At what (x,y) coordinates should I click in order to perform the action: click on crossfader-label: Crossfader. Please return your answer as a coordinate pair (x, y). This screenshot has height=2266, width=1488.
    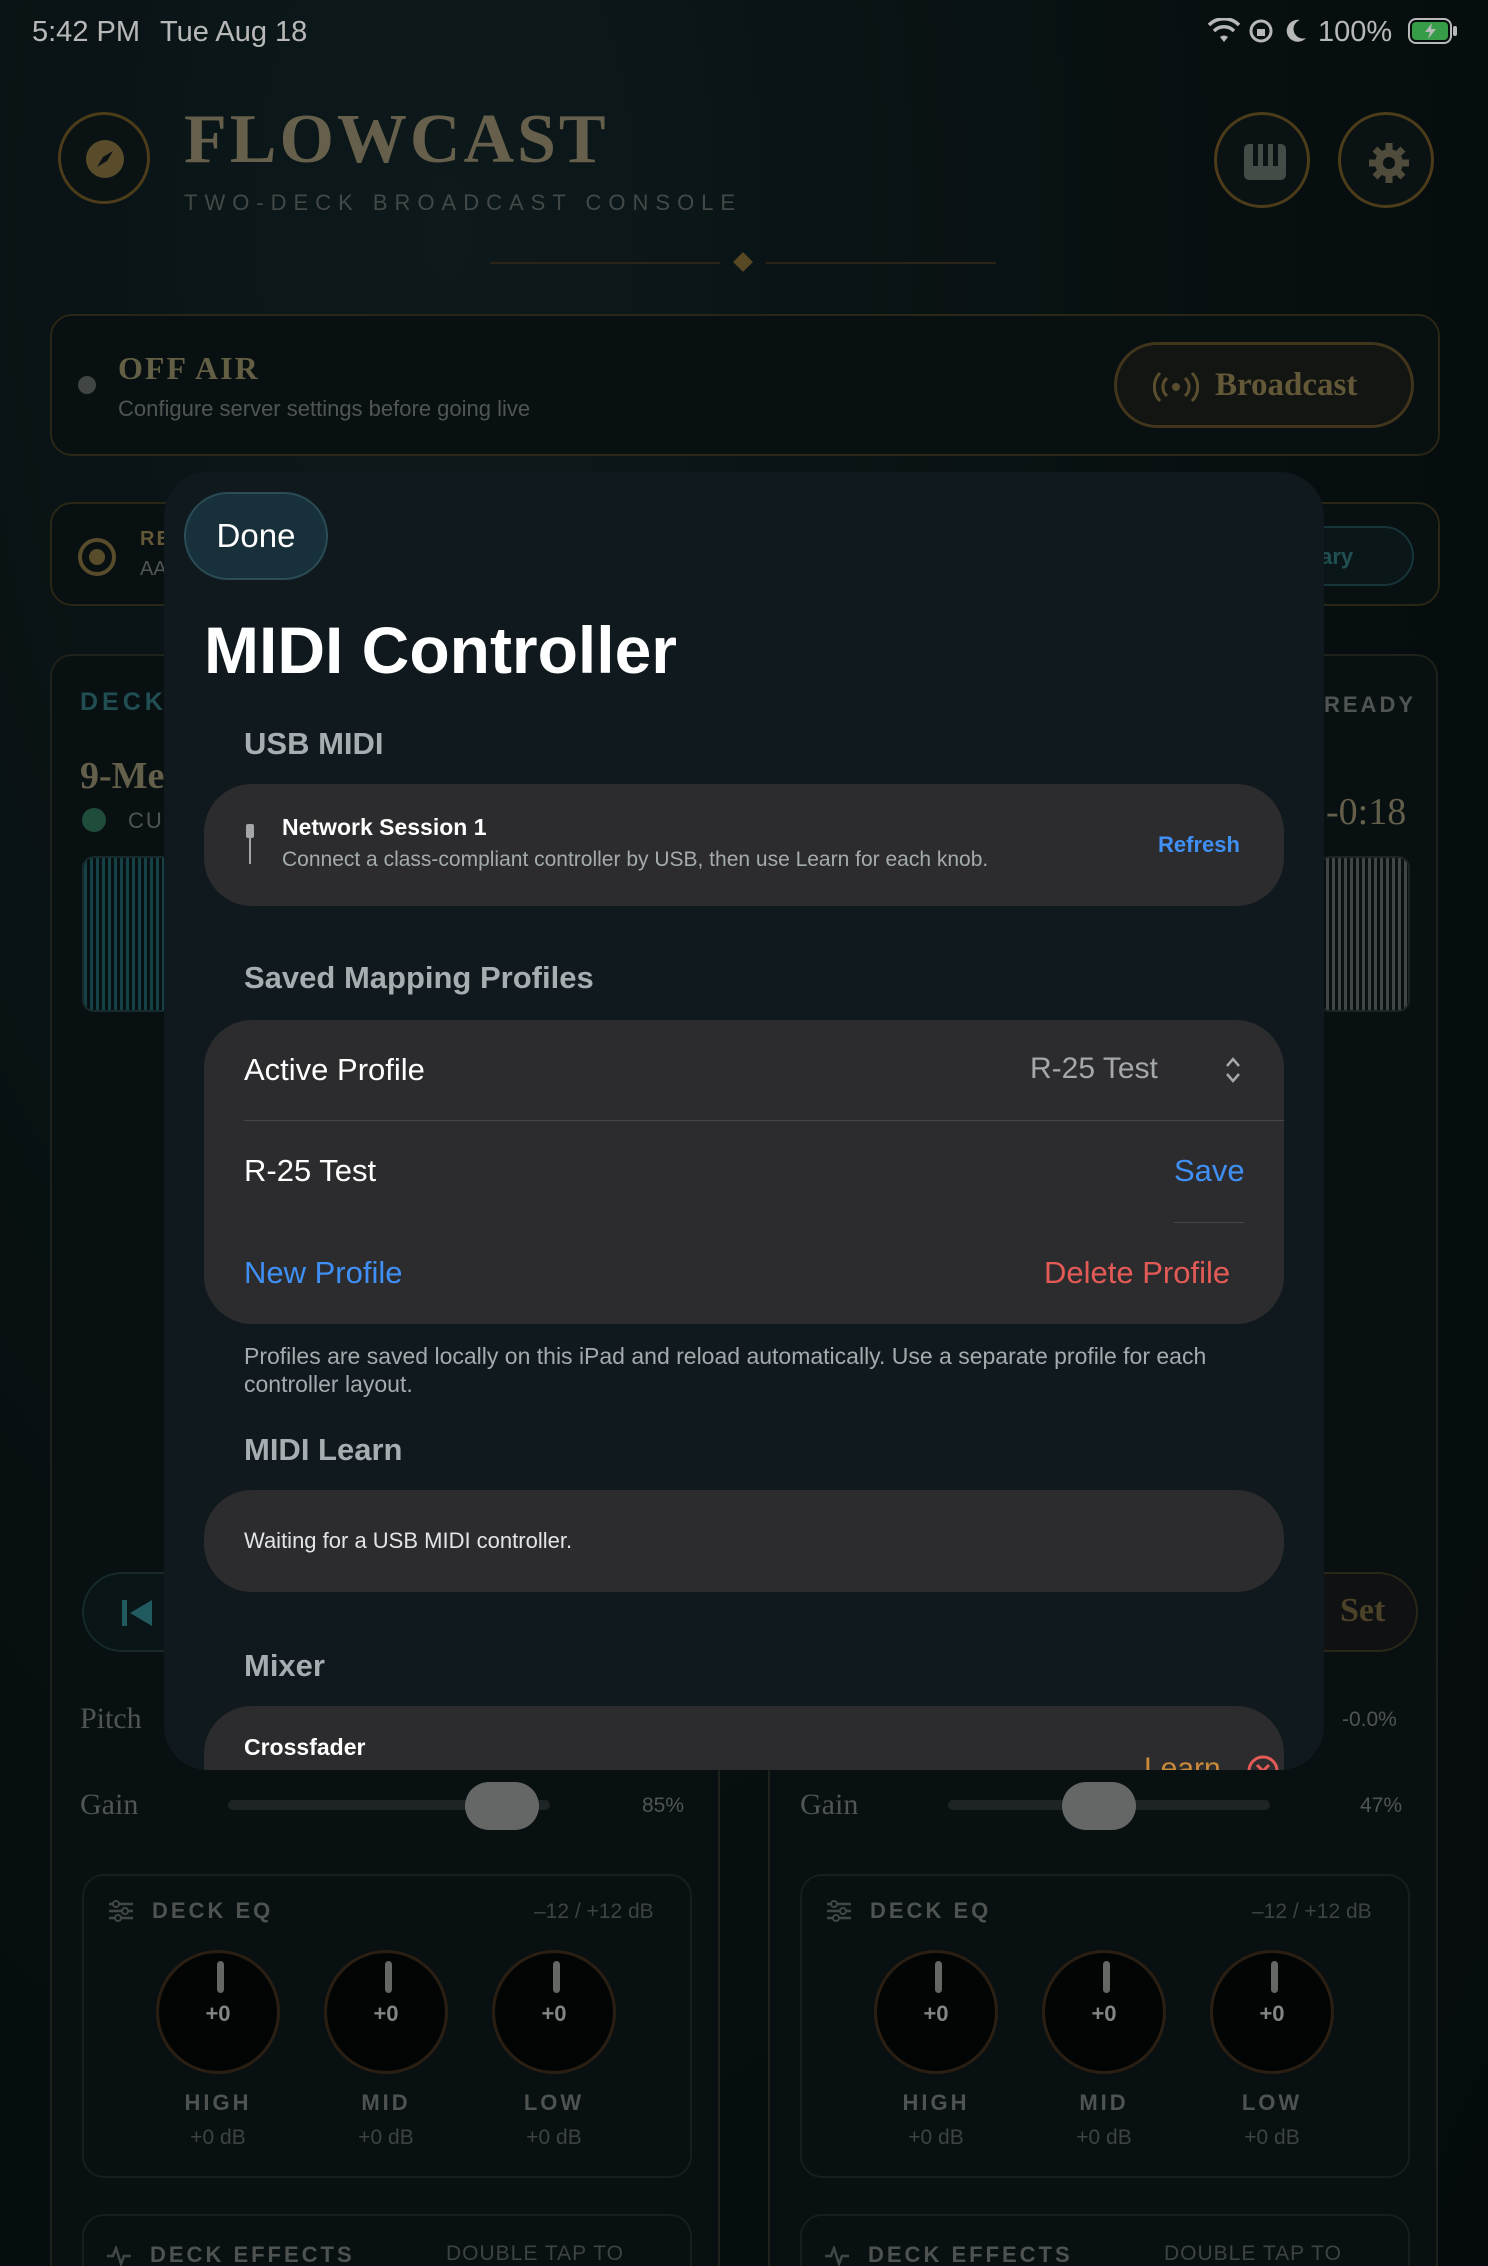
    Looking at the image, I should click on (305, 1747).